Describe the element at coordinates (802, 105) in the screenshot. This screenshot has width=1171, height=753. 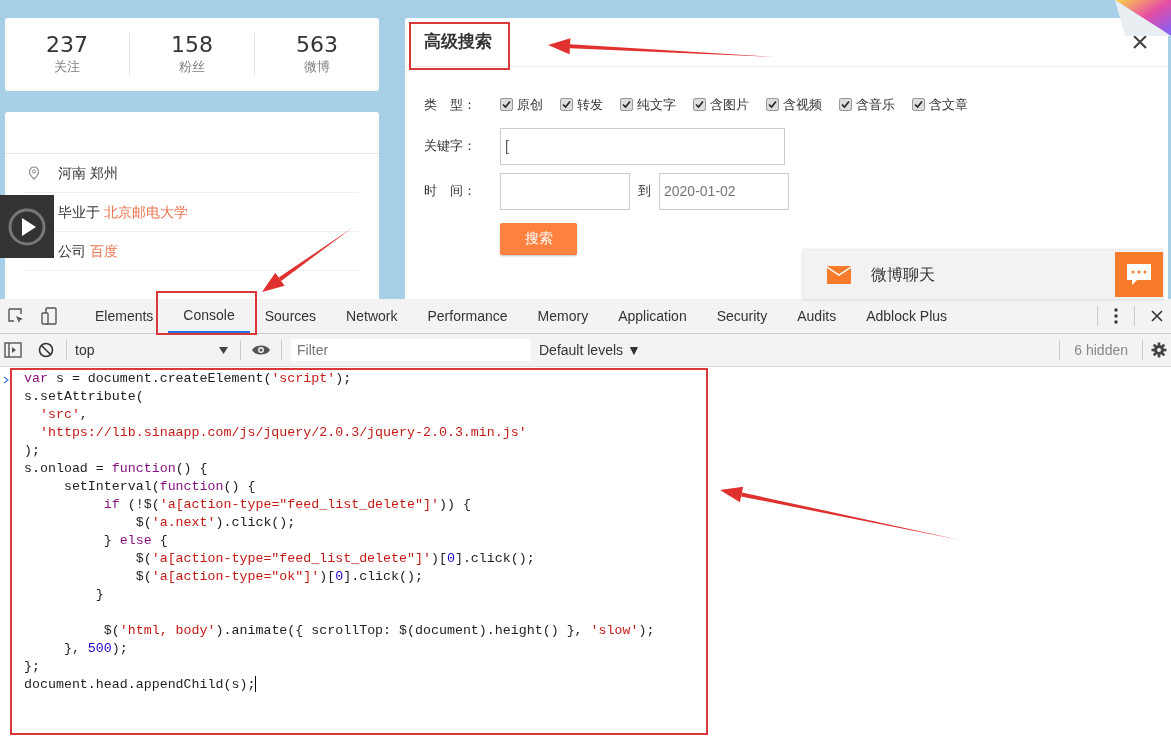
I see `checkbox-label: 含视频` at that location.